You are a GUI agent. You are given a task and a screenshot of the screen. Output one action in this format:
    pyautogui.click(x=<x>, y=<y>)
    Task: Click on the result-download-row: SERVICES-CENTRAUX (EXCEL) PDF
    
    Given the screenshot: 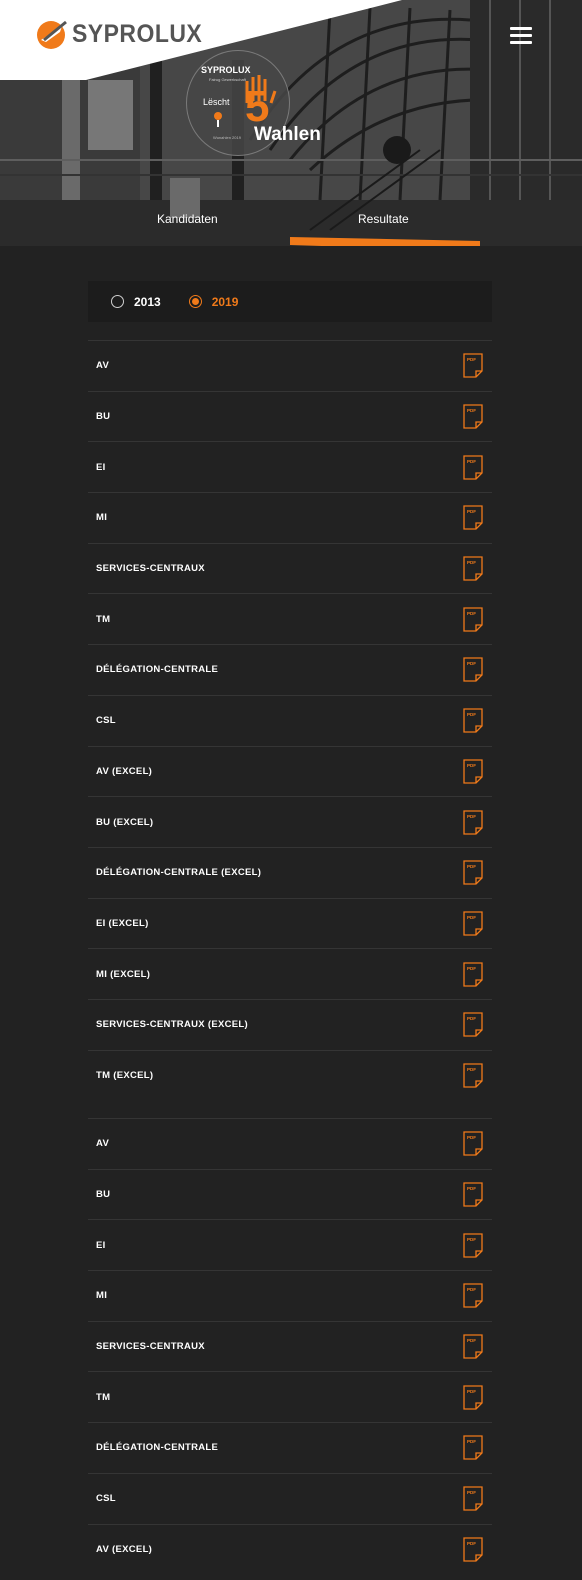 What is the action you would take?
    pyautogui.click(x=290, y=1024)
    